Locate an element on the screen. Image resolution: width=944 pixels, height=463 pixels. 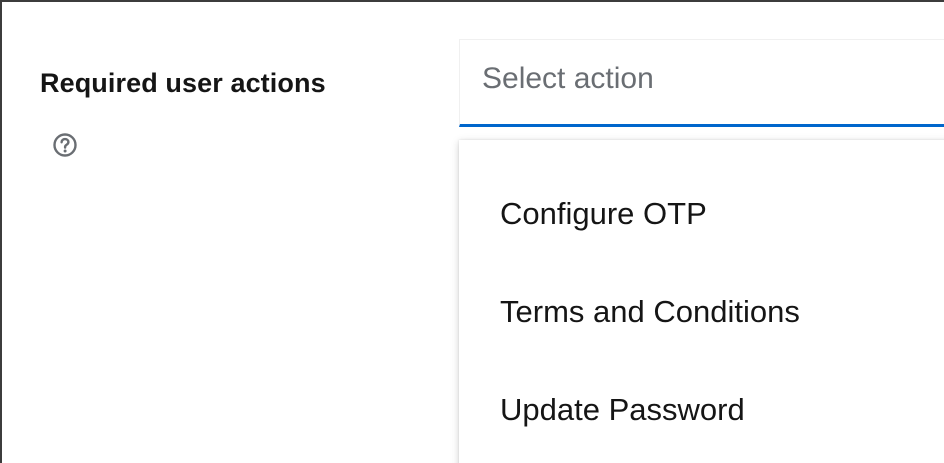
select-action-dropdown: Select action is located at coordinates (701, 83).